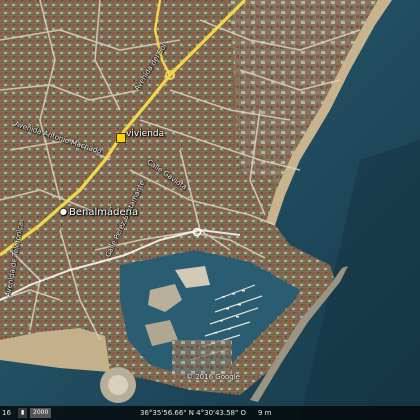 The width and height of the screenshot is (420, 420). I want to click on map-copyright: © 2016 Google, so click(213, 377).